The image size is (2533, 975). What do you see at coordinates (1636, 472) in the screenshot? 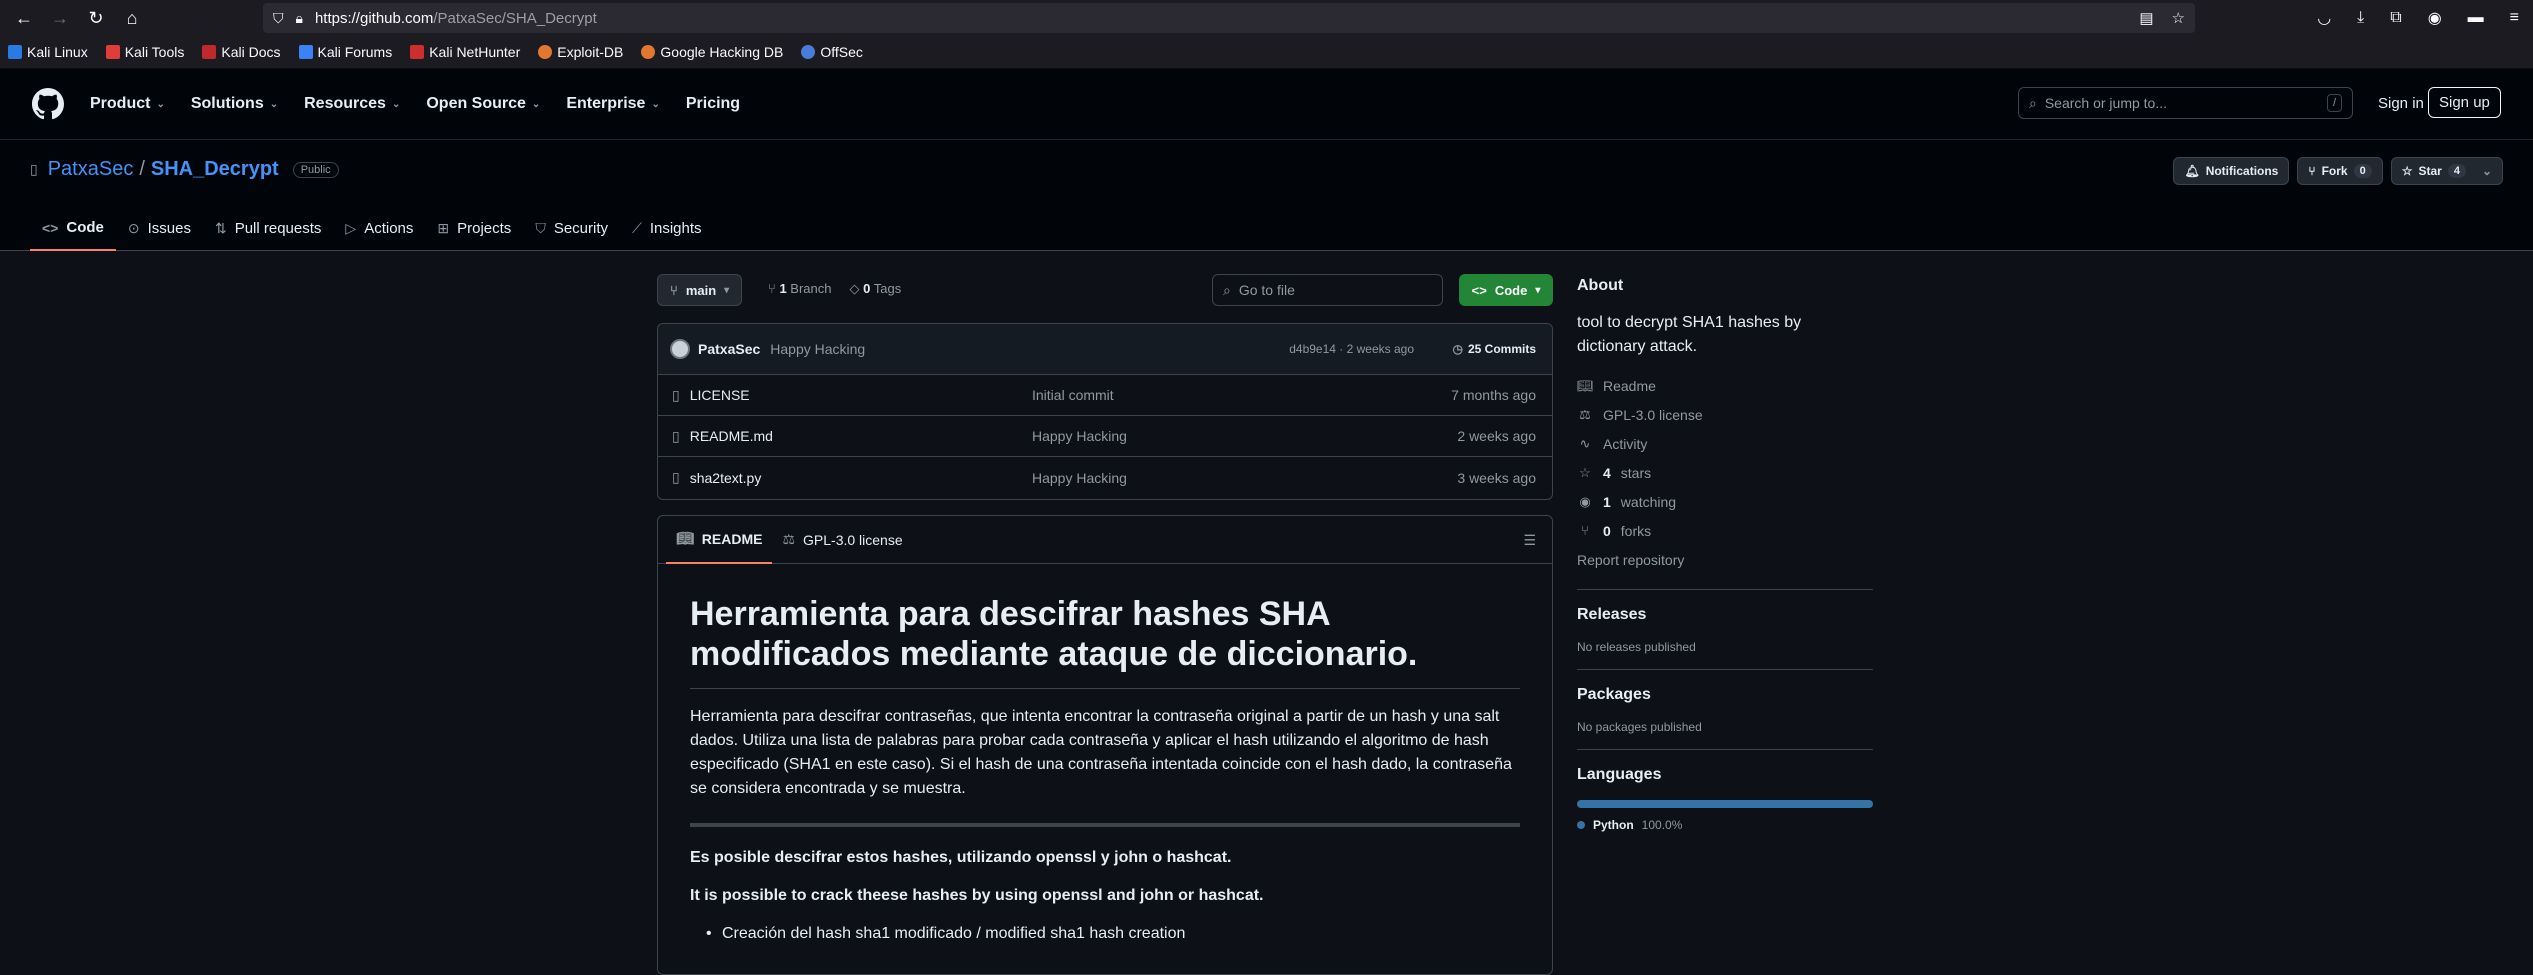
I see `stars-label: stars` at bounding box center [1636, 472].